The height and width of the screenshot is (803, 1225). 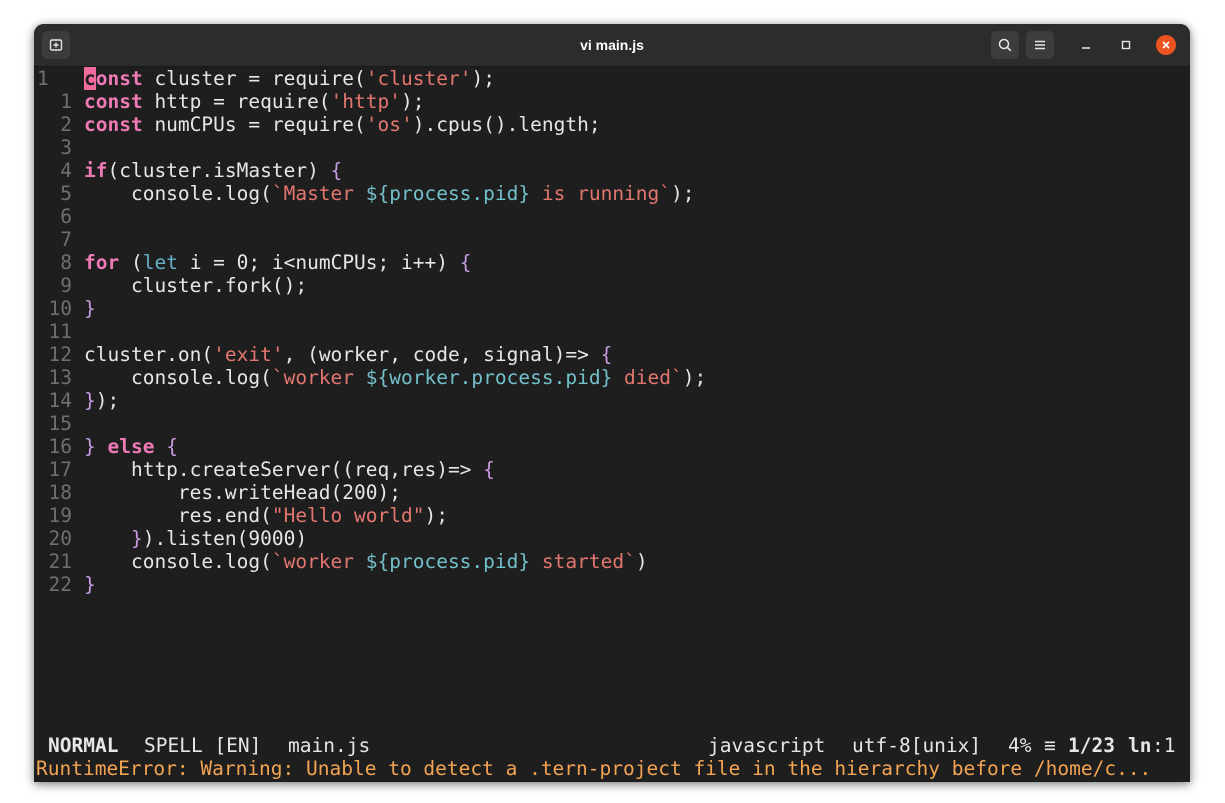 I want to click on title-bar: vi main.js, so click(x=612, y=45).